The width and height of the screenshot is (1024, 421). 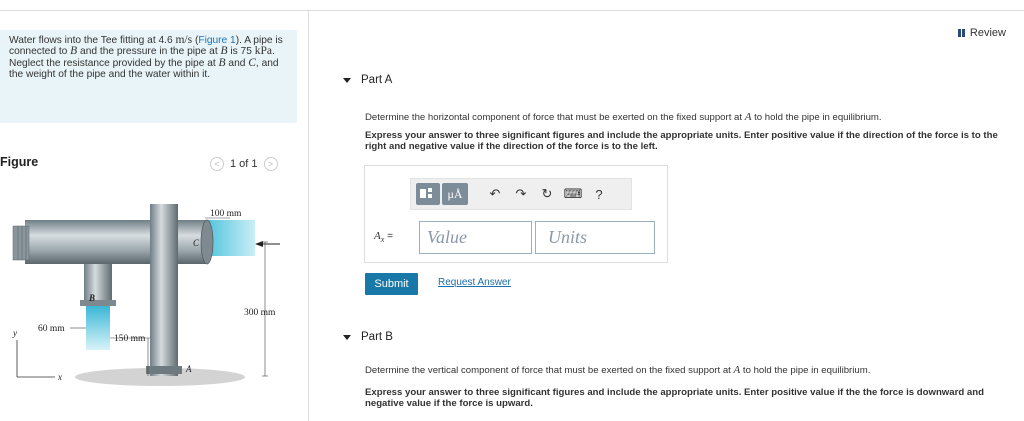 I want to click on flow-arrow-head, so click(x=259, y=244).